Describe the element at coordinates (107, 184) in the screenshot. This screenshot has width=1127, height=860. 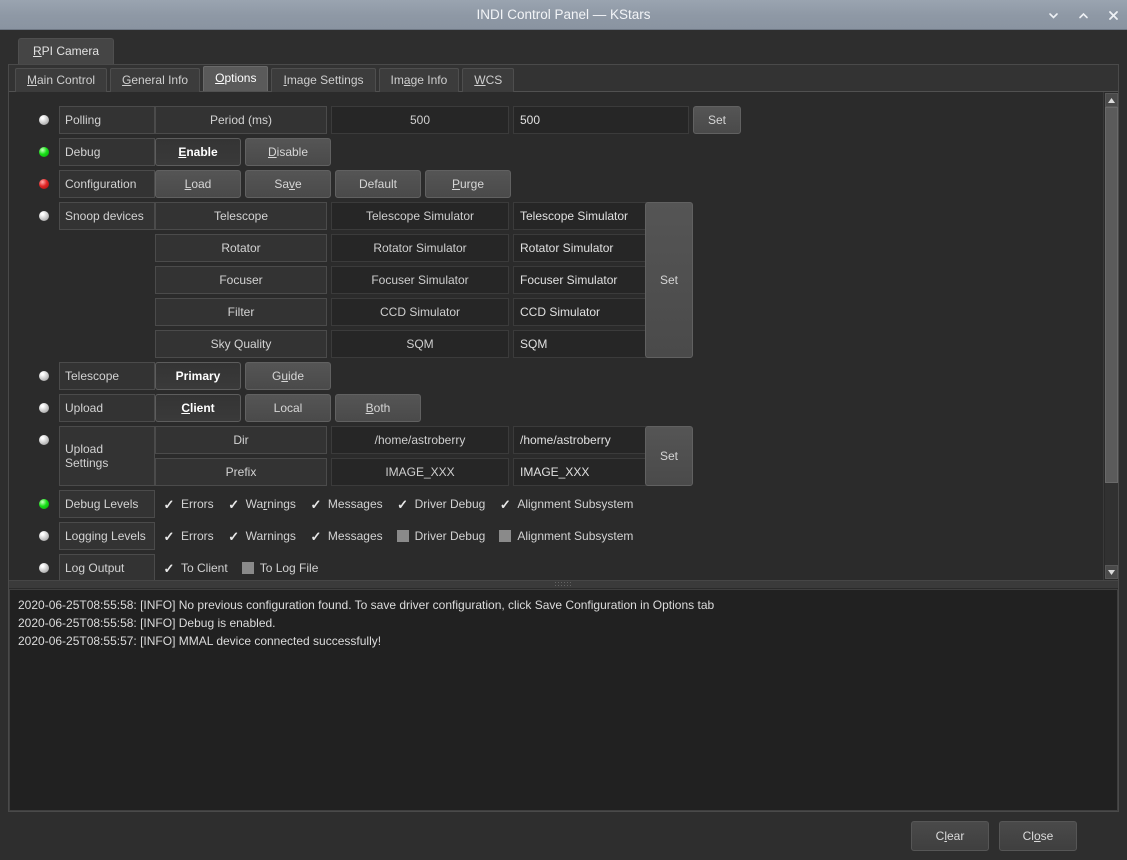
I see `property-label-configuration: Configuration` at that location.